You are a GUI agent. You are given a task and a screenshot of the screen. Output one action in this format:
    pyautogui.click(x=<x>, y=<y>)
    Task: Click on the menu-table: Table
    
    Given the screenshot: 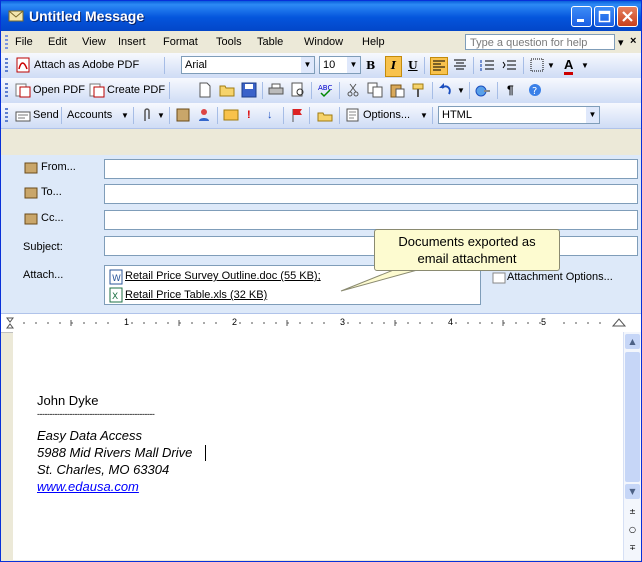 What is the action you would take?
    pyautogui.click(x=270, y=42)
    